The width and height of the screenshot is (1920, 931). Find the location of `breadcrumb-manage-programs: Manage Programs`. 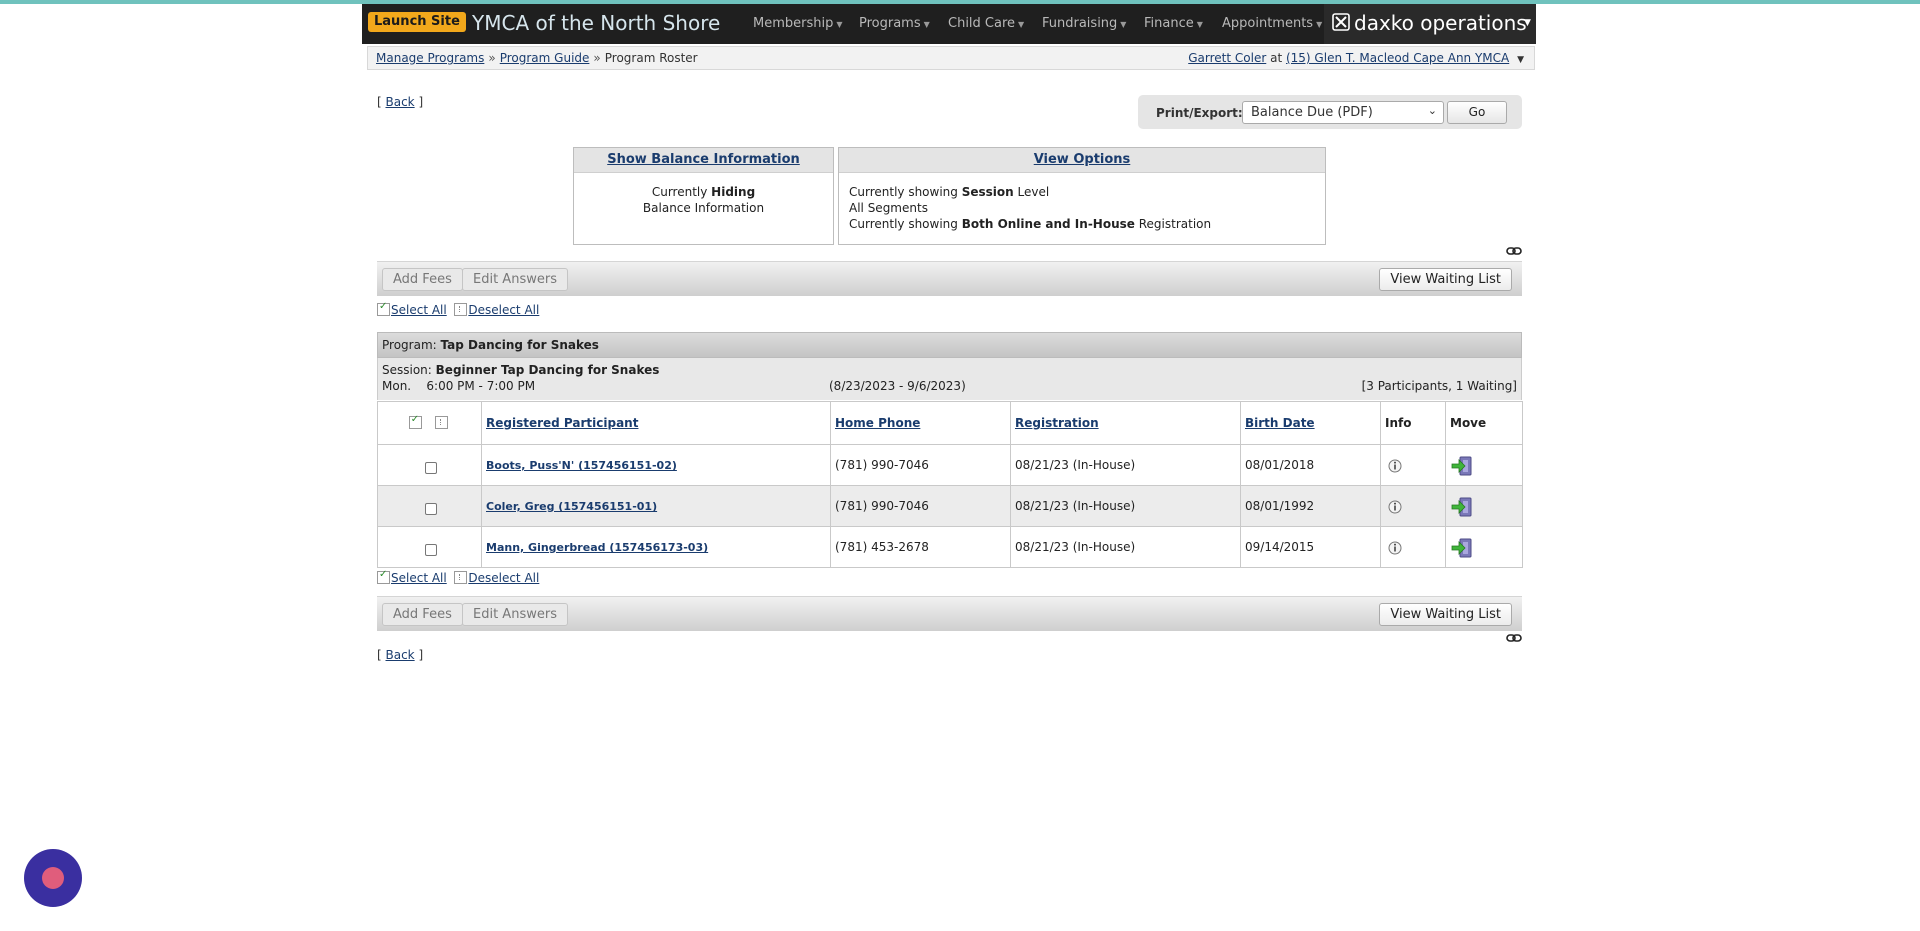

breadcrumb-manage-programs: Manage Programs is located at coordinates (430, 58).